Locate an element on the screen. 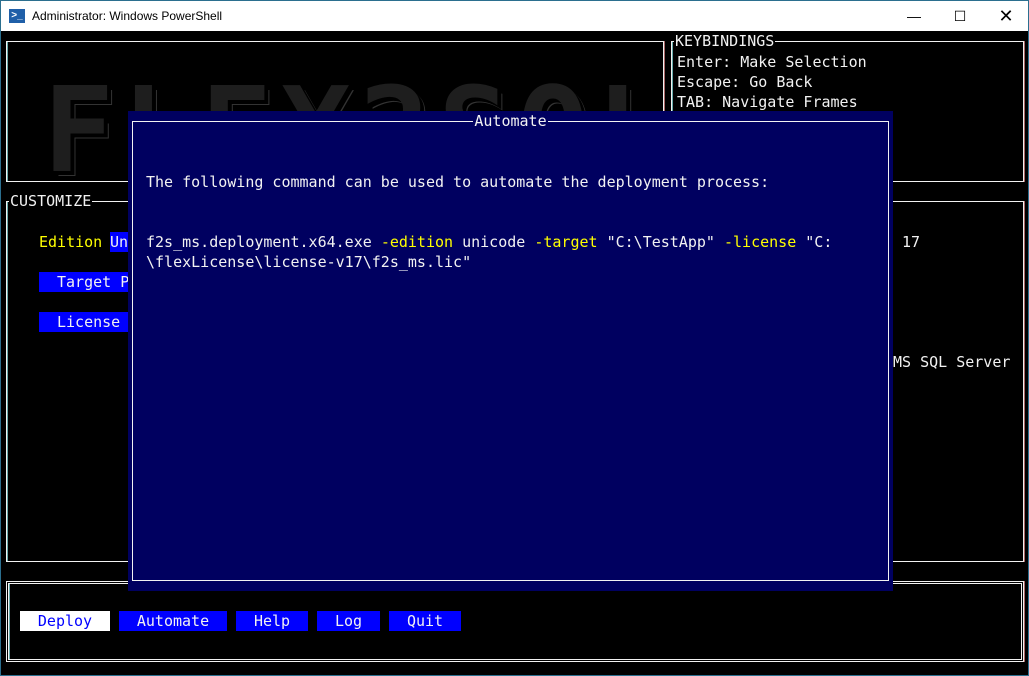 Image resolution: width=1029 pixels, height=676 pixels. window-title: Administrator: Windows PowerShell is located at coordinates (127, 16).